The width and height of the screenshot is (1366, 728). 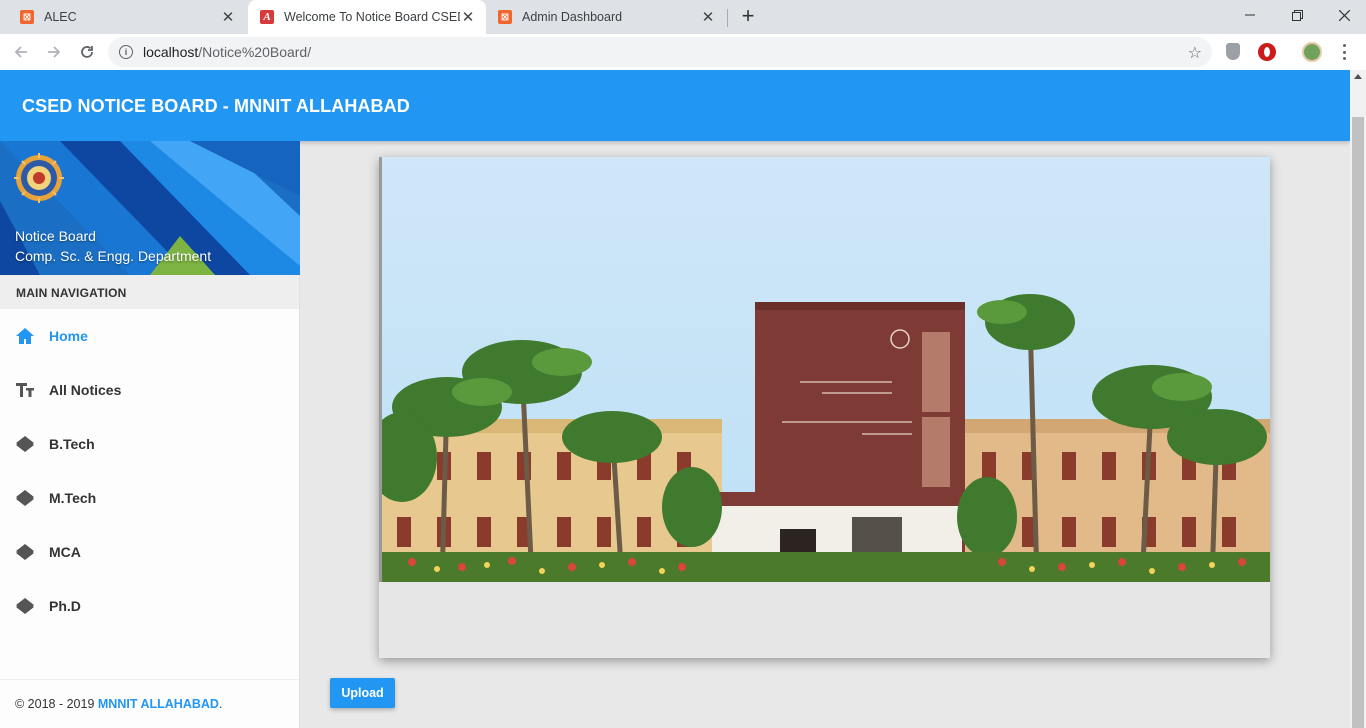 I want to click on sidebar-item-label: Home, so click(x=68, y=336).